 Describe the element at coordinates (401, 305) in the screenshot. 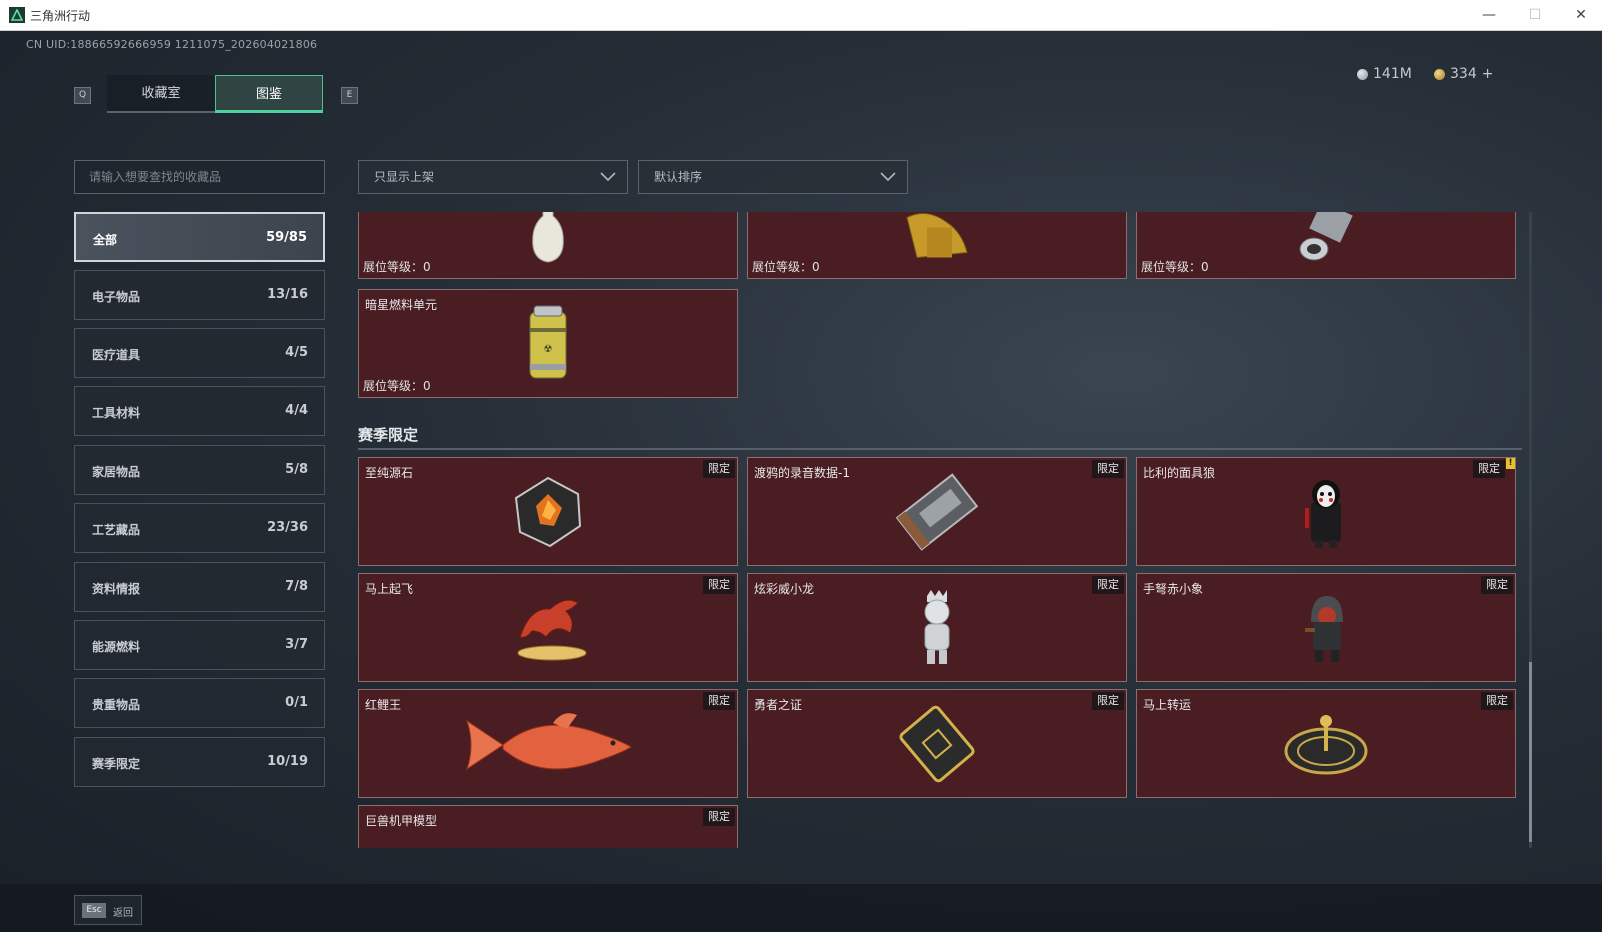

I see `item-name: 暗星燃料单元` at that location.